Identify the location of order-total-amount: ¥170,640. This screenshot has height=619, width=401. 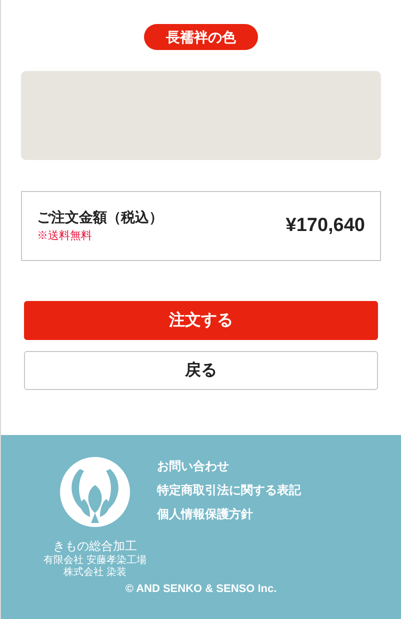
(325, 226).